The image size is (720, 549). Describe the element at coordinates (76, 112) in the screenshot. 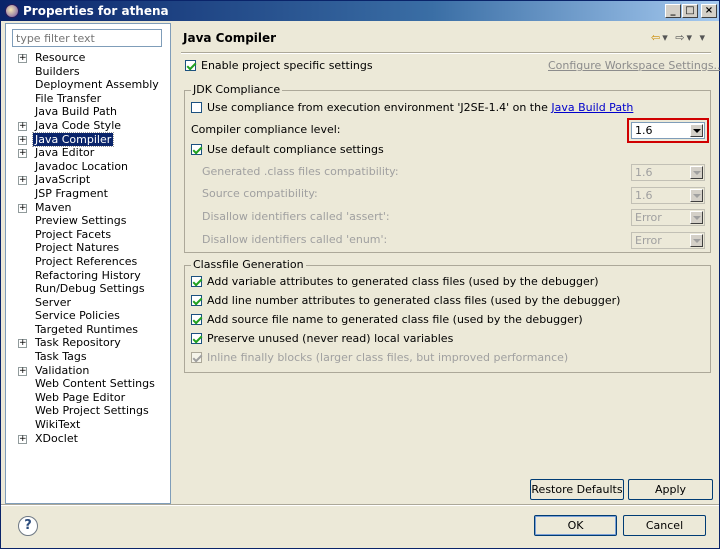

I see `tree-item-label: Java Build Path` at that location.